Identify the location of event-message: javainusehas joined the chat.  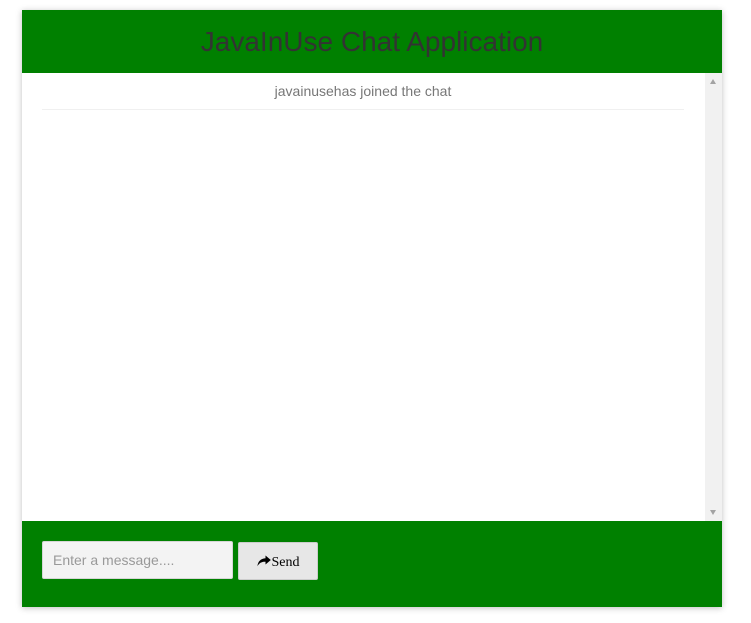
(363, 91).